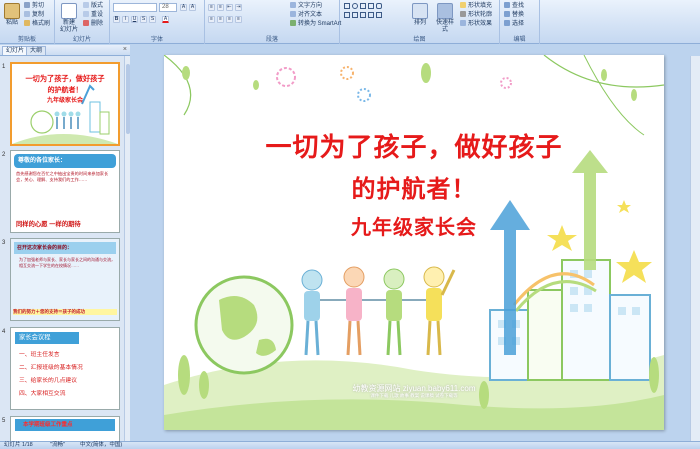  Describe the element at coordinates (152, 19) in the screenshot. I see `shadow-button: S` at that location.